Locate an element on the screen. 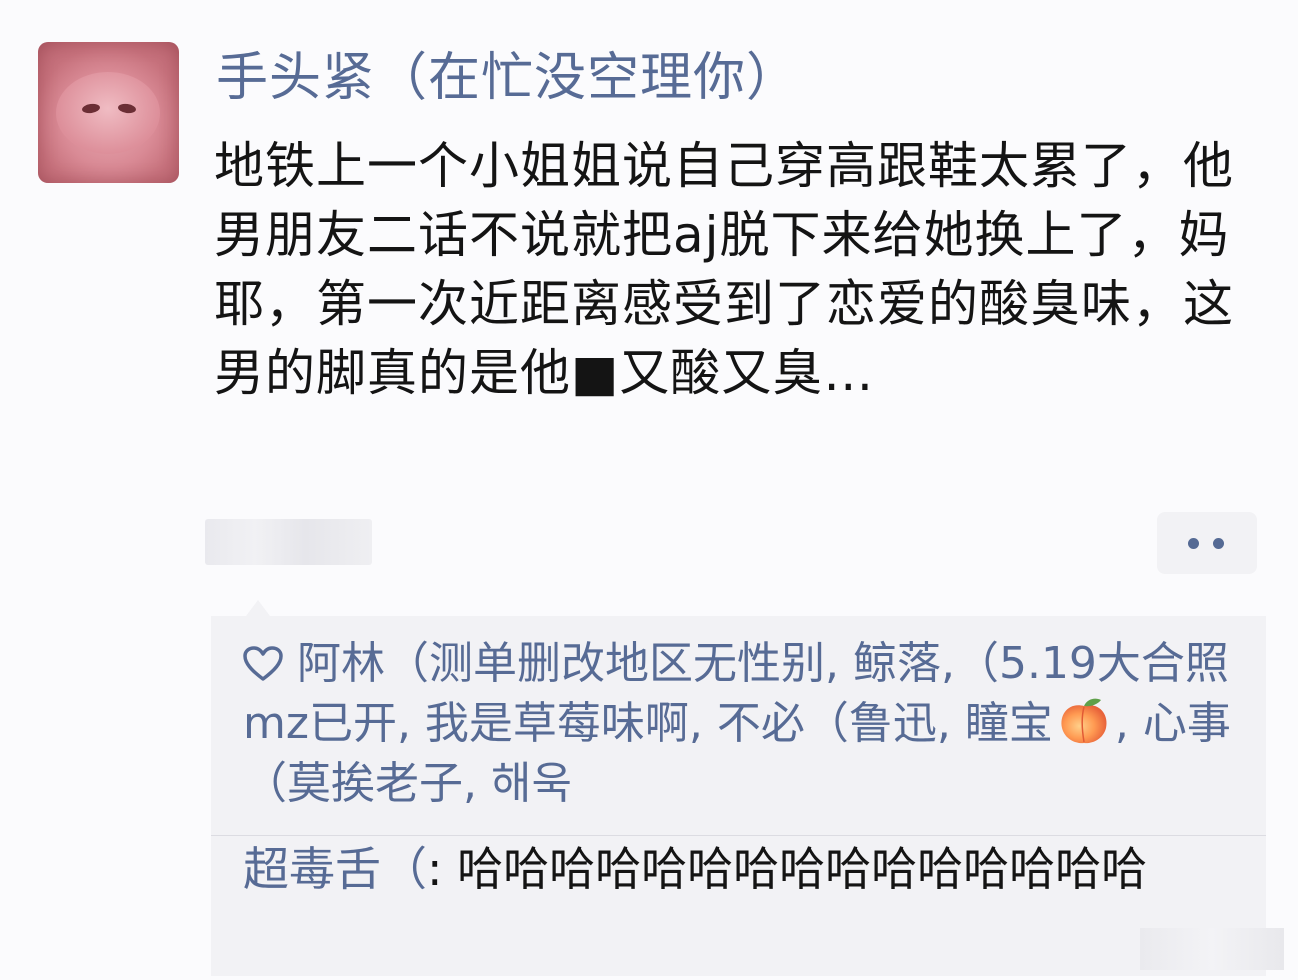 The width and height of the screenshot is (1298, 980). post-timestamp-blurred is located at coordinates (288, 542).